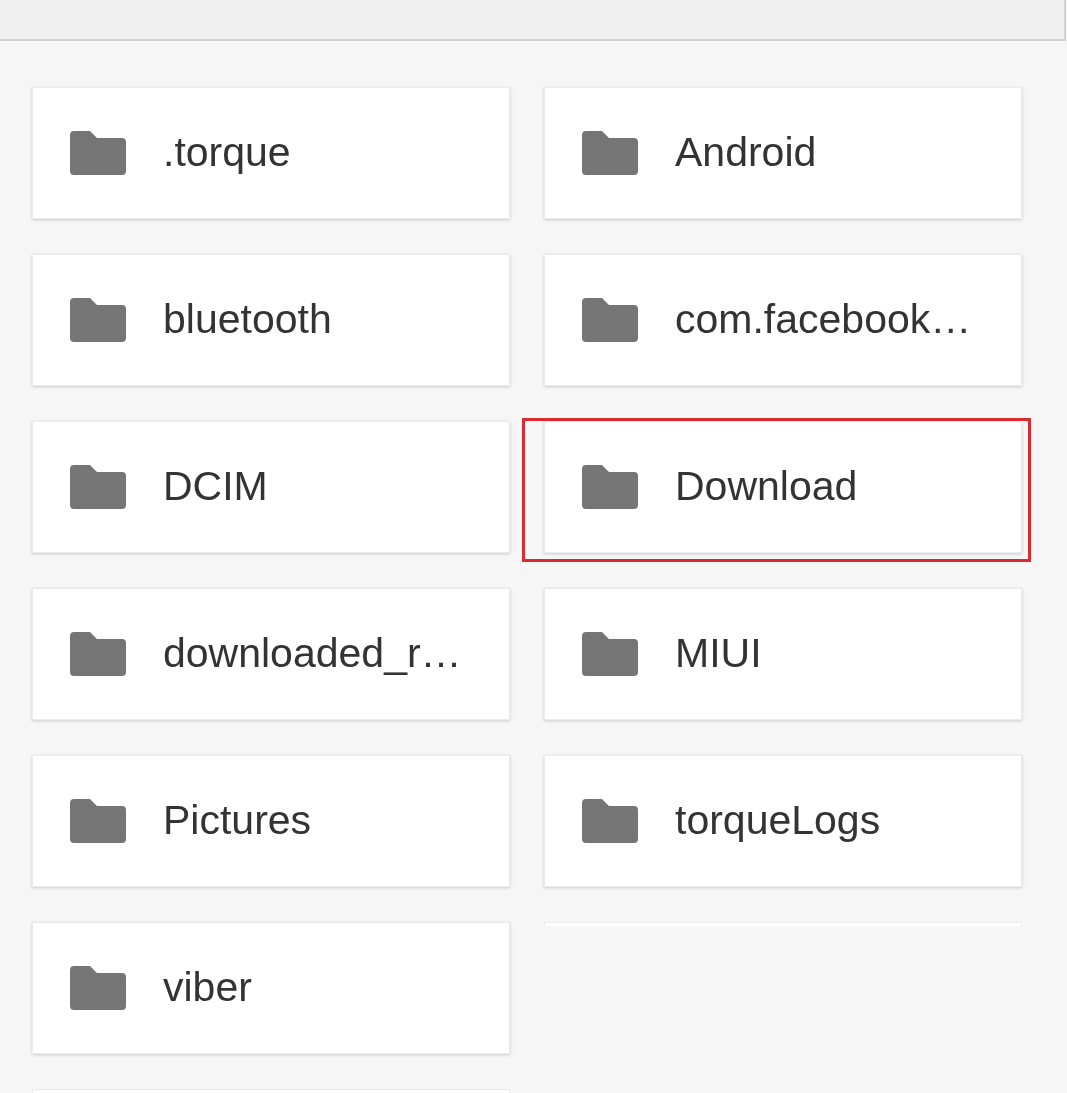 This screenshot has width=1067, height=1093. What do you see at coordinates (271, 320) in the screenshot?
I see `folder-item: bluetooth` at bounding box center [271, 320].